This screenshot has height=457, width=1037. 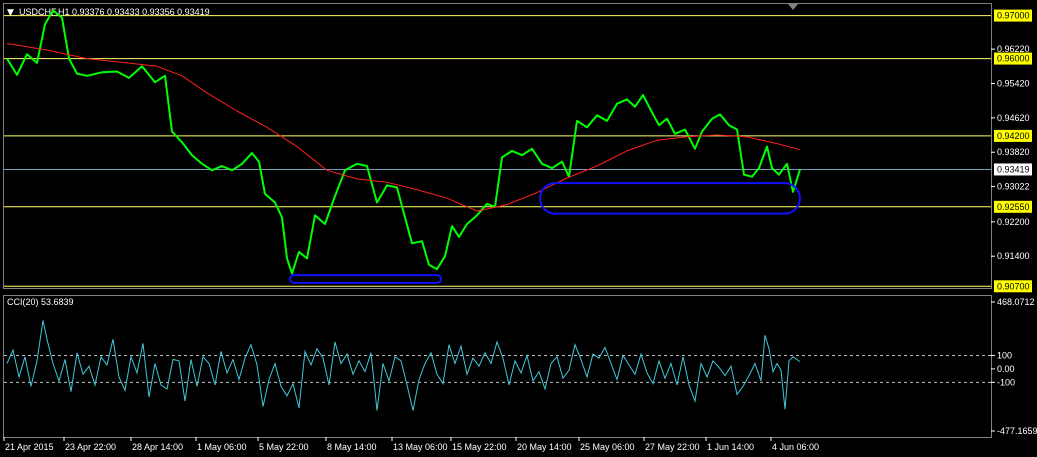 I want to click on time-axis-label: 1 Jun 14:00, so click(x=730, y=447).